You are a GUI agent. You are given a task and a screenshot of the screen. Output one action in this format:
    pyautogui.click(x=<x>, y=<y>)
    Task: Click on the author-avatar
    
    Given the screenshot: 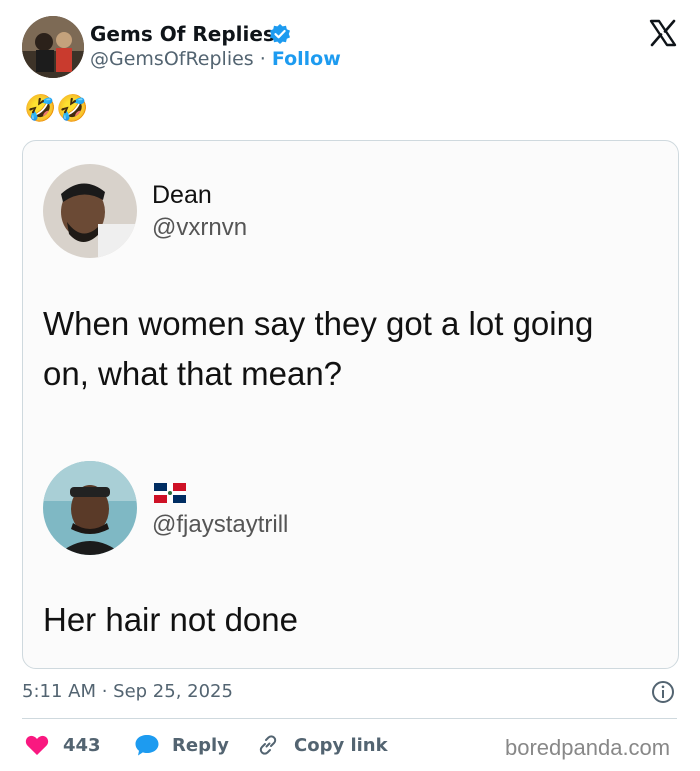 What is the action you would take?
    pyautogui.click(x=53, y=47)
    